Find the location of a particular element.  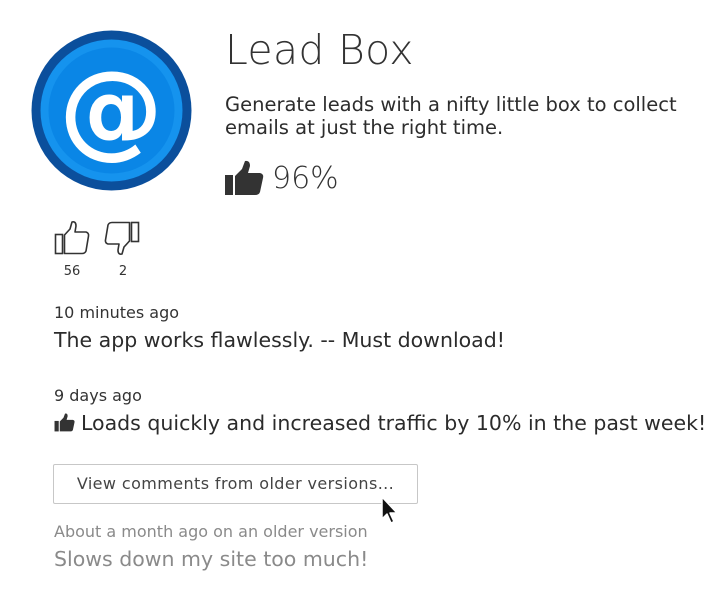

thumbs-down-outline-icon is located at coordinates (122, 238).